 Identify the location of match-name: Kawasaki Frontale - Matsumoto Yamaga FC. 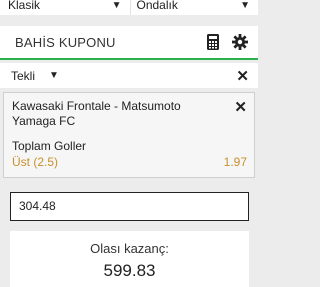
(96, 113).